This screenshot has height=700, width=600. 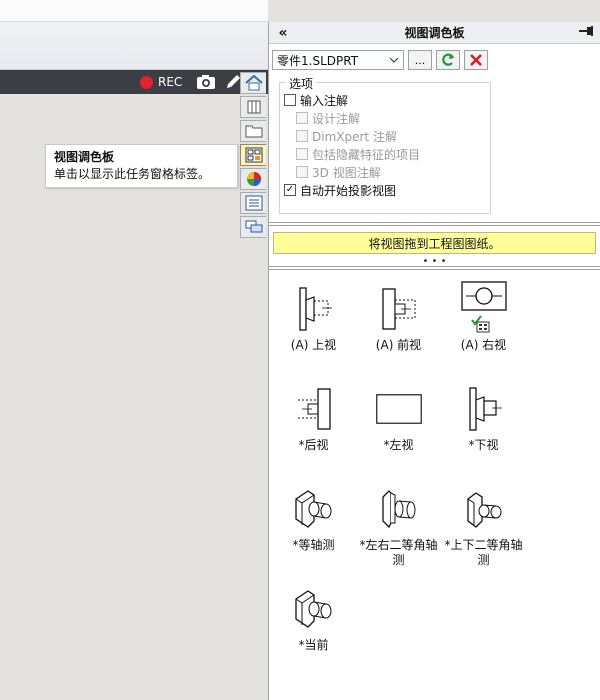 I want to click on view-palette-icon, so click(x=253, y=155).